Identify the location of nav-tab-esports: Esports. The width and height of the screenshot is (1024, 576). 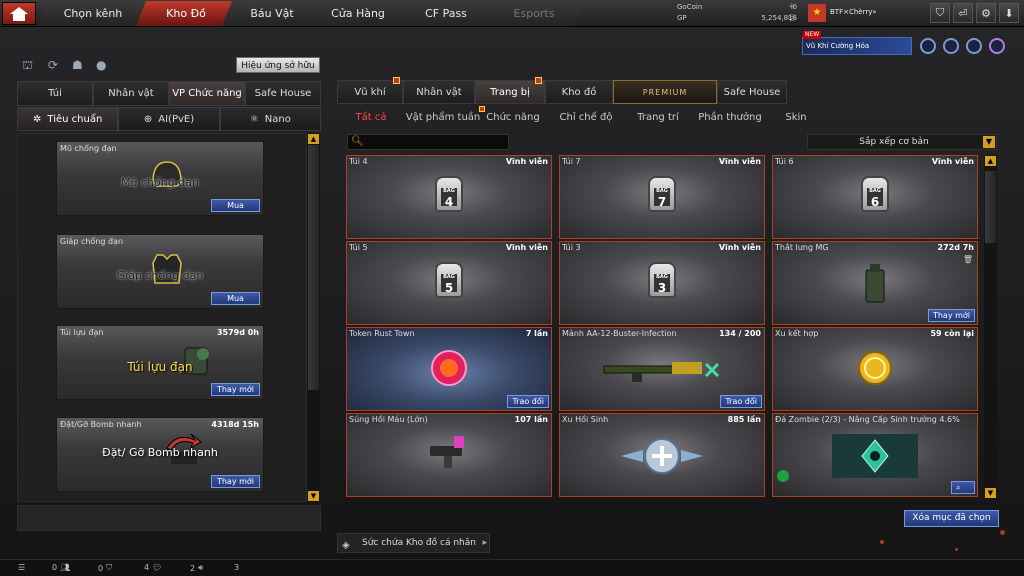
(534, 13).